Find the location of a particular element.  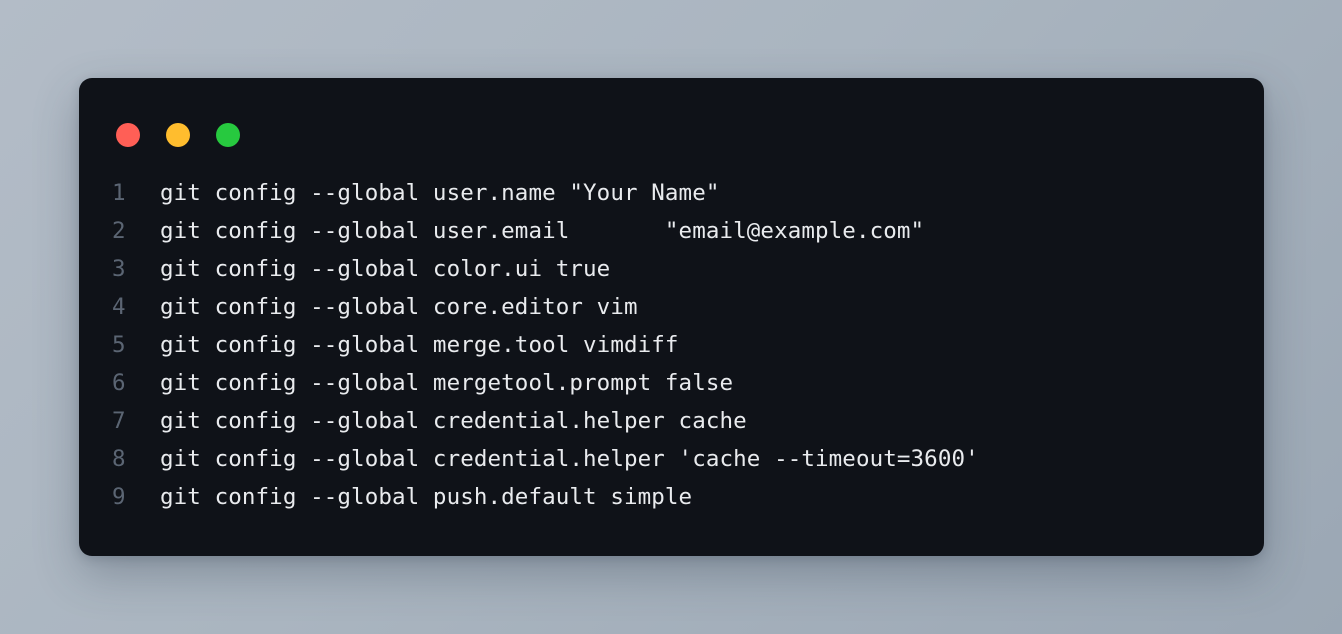

code-line: 5 git config --global merge.tool vimdiff is located at coordinates (678, 345).